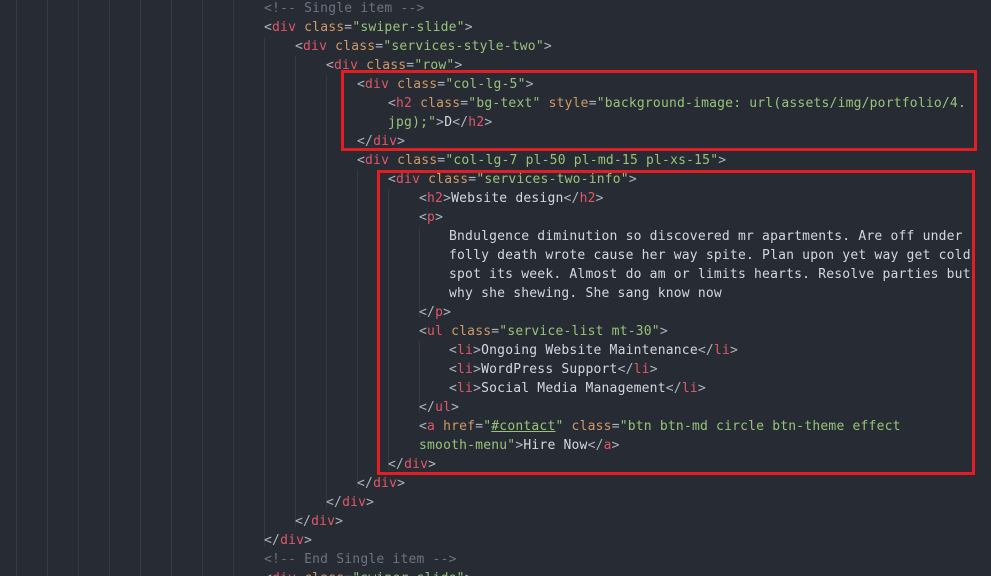 This screenshot has height=576, width=991. Describe the element at coordinates (459, 426) in the screenshot. I see `code-token: href` at that location.